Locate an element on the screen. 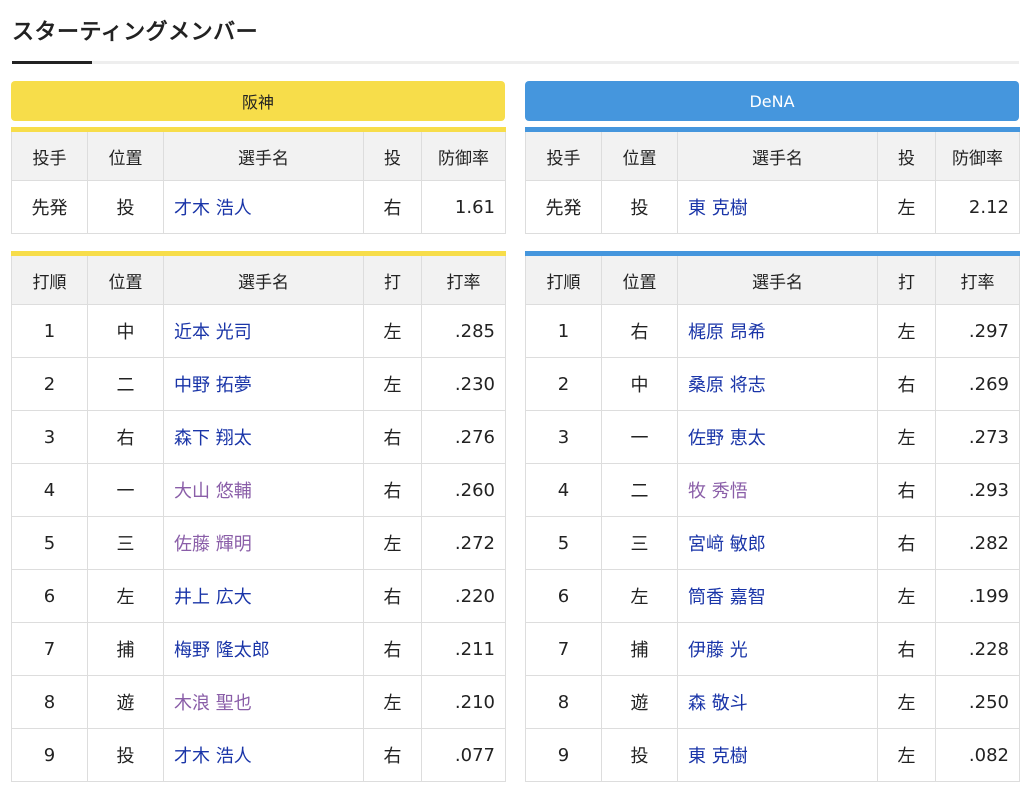 This screenshot has width=1032, height=800. batting-average: .276 is located at coordinates (463, 437).